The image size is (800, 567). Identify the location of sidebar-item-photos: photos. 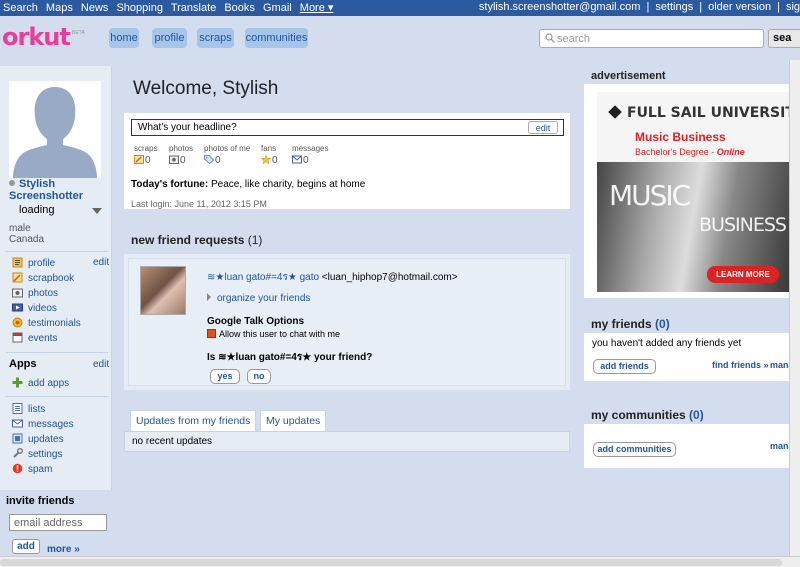
(35, 294).